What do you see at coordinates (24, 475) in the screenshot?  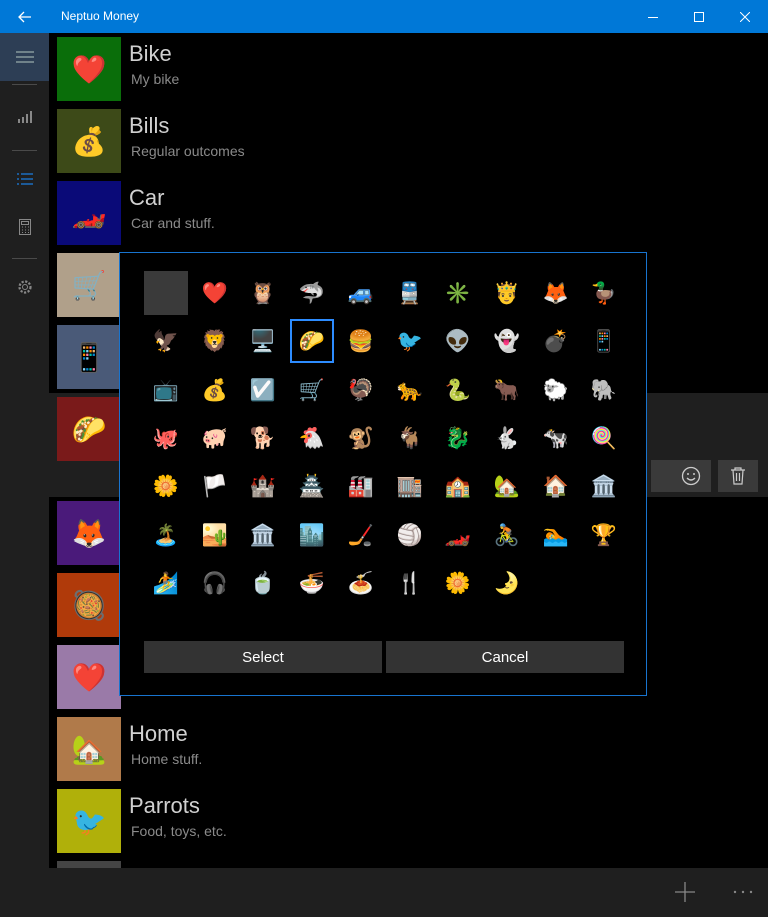 I see `sidebar` at bounding box center [24, 475].